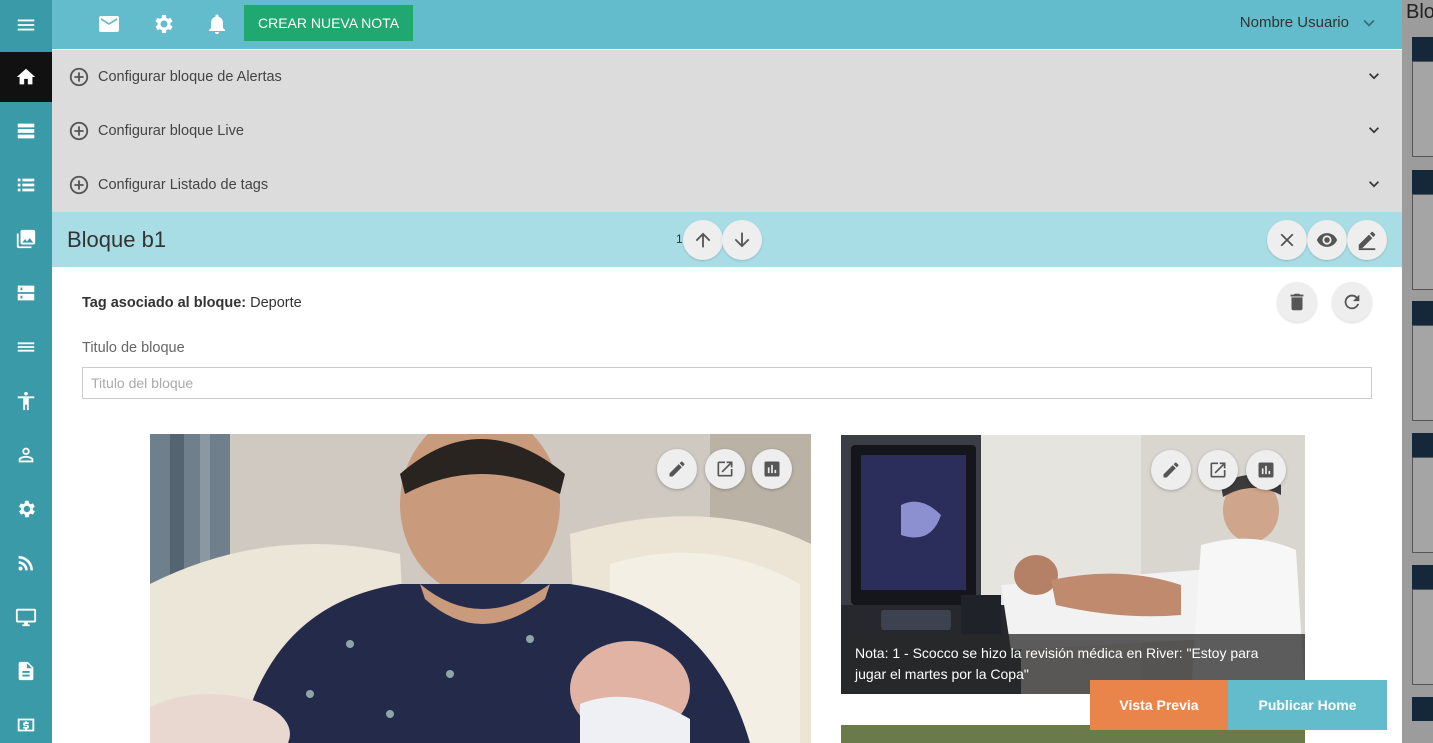 This screenshot has width=1433, height=743. Describe the element at coordinates (328, 23) in the screenshot. I see `create-note-button: CREAR NUEVA NOTA` at that location.